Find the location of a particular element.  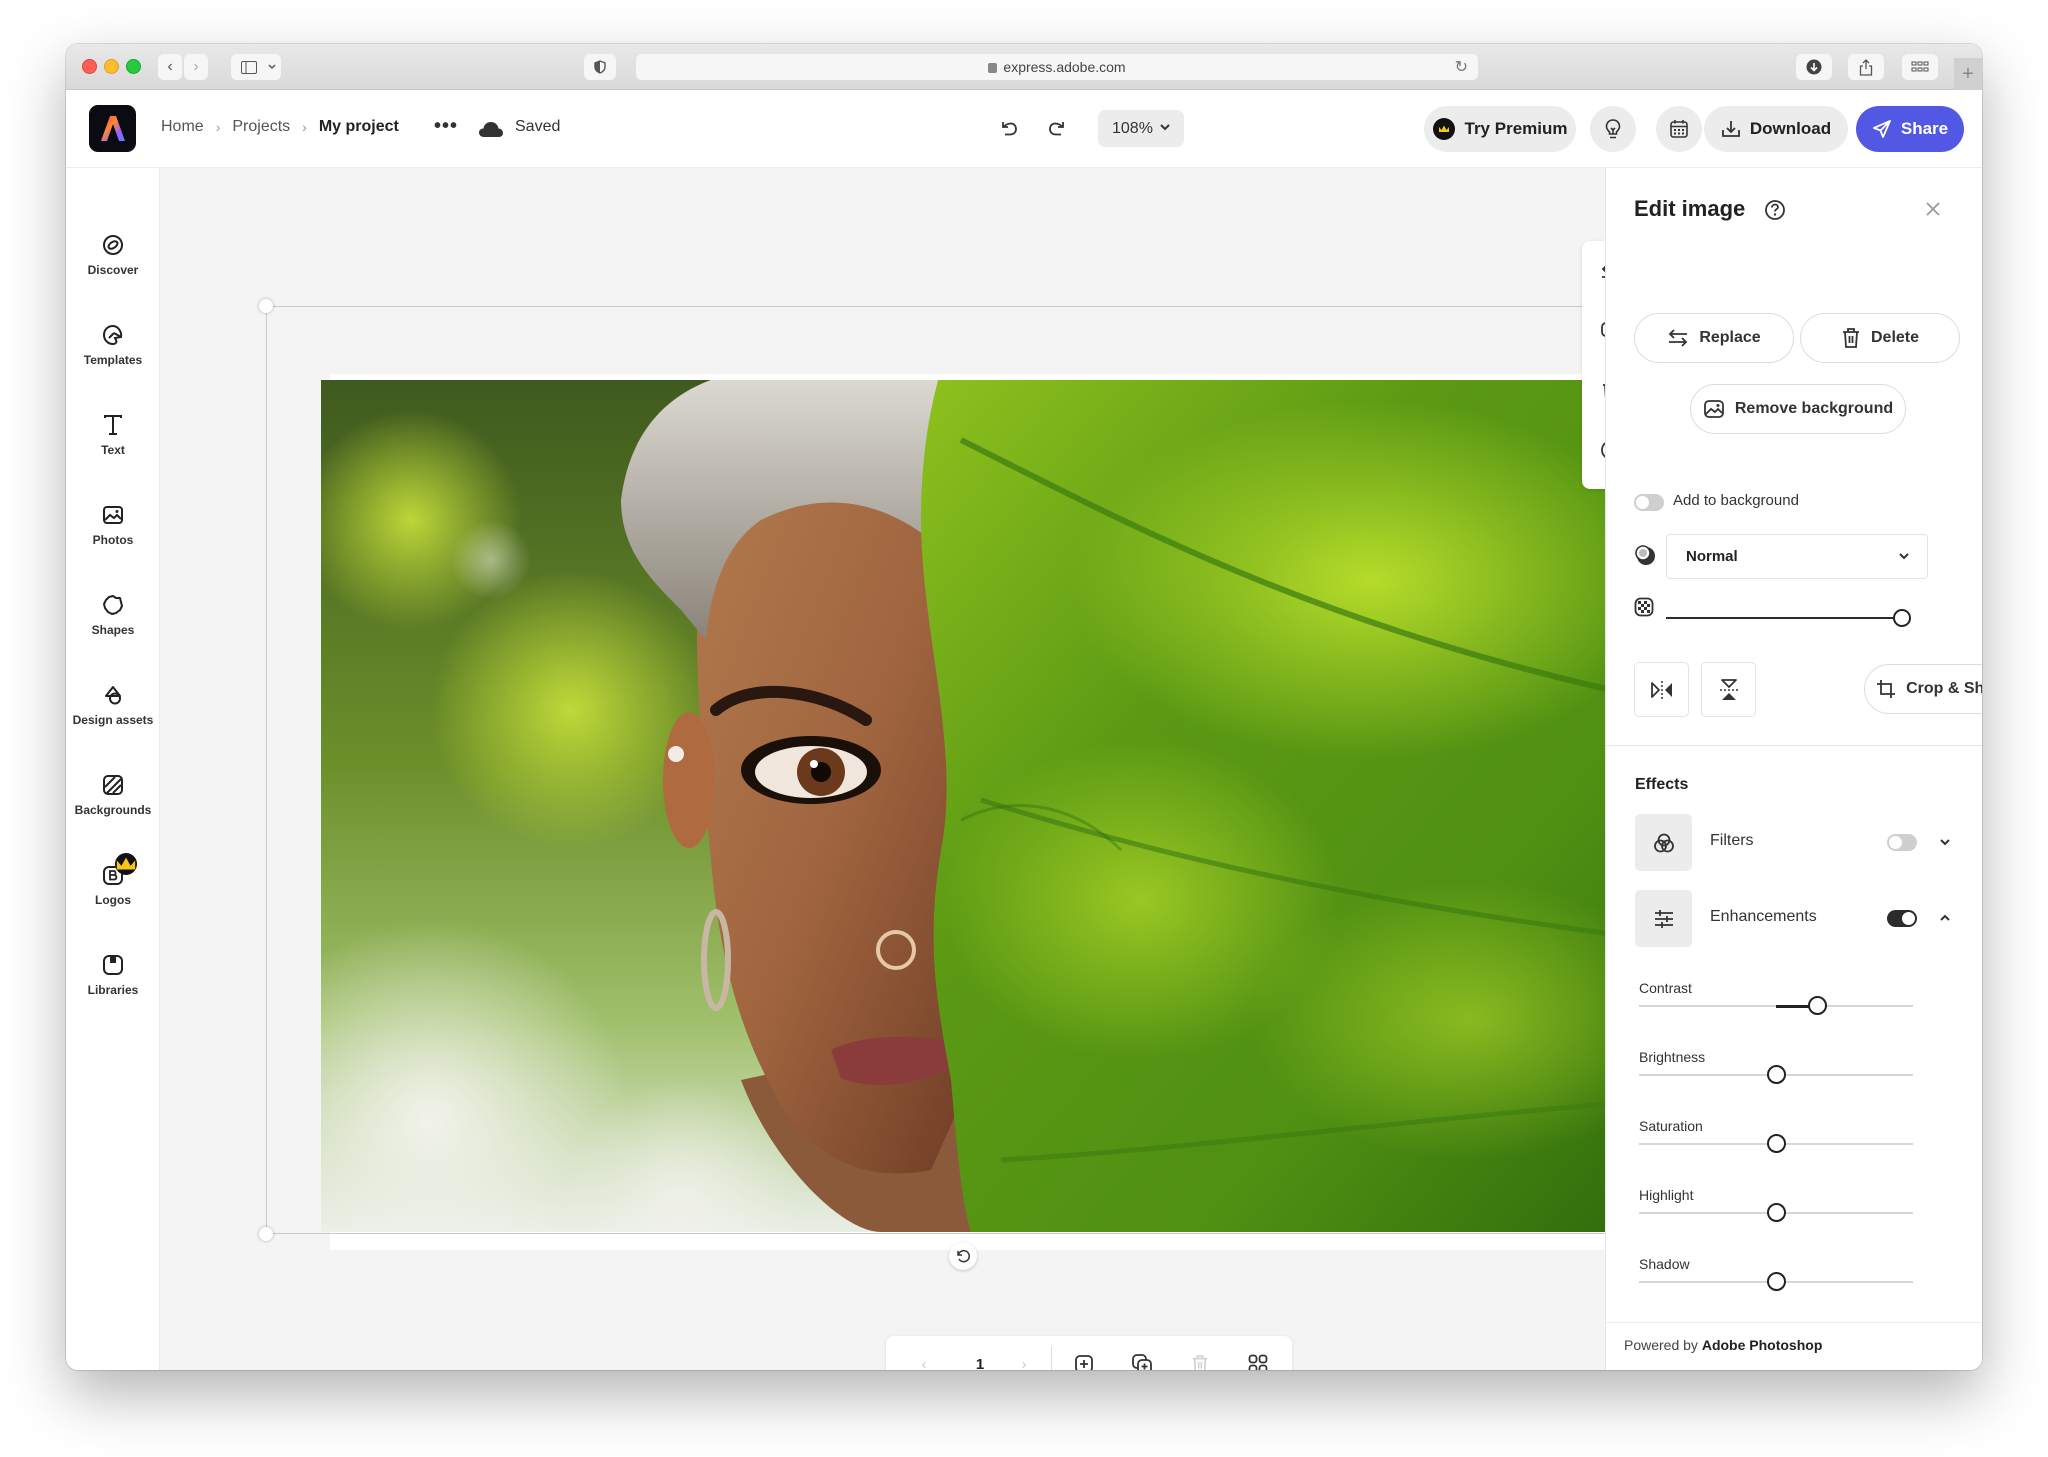

sidebar-item-text: Text is located at coordinates (113, 435).